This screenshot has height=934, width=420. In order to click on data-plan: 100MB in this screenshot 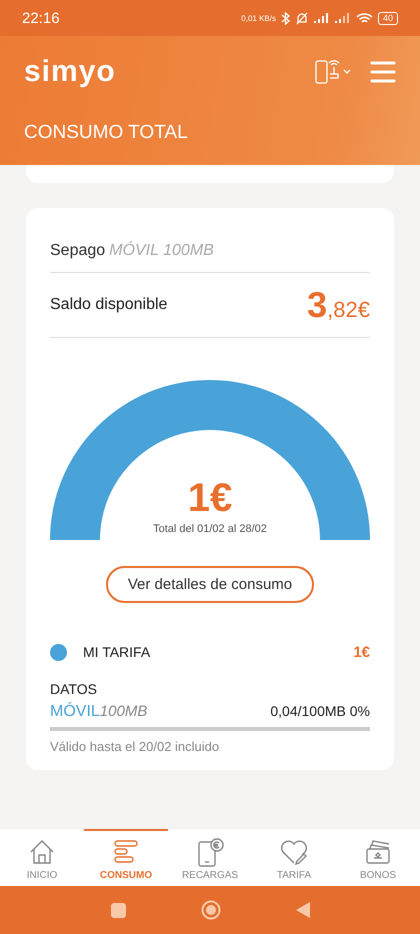, I will do `click(124, 711)`.